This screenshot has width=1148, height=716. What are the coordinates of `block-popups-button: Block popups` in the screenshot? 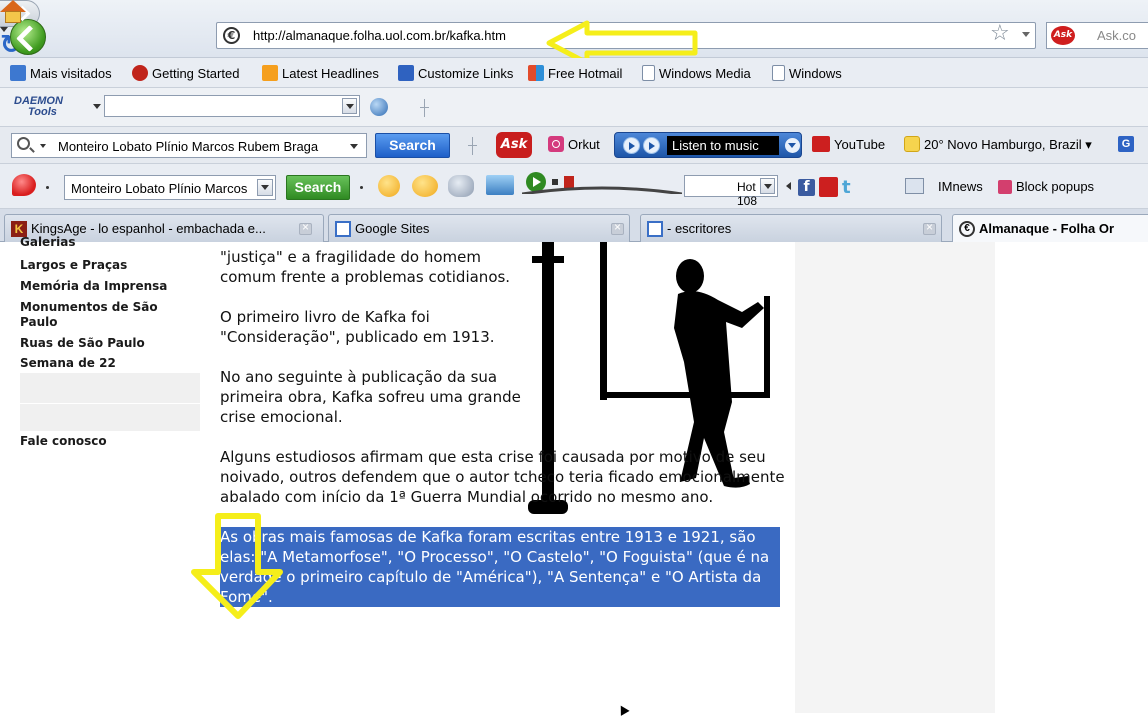 It's located at (1046, 186).